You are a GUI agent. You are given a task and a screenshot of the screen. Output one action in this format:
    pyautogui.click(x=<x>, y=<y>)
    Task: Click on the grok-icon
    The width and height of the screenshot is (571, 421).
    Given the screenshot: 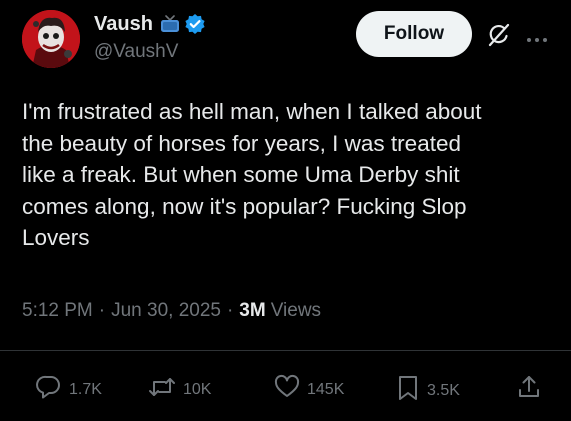 What is the action you would take?
    pyautogui.click(x=499, y=37)
    